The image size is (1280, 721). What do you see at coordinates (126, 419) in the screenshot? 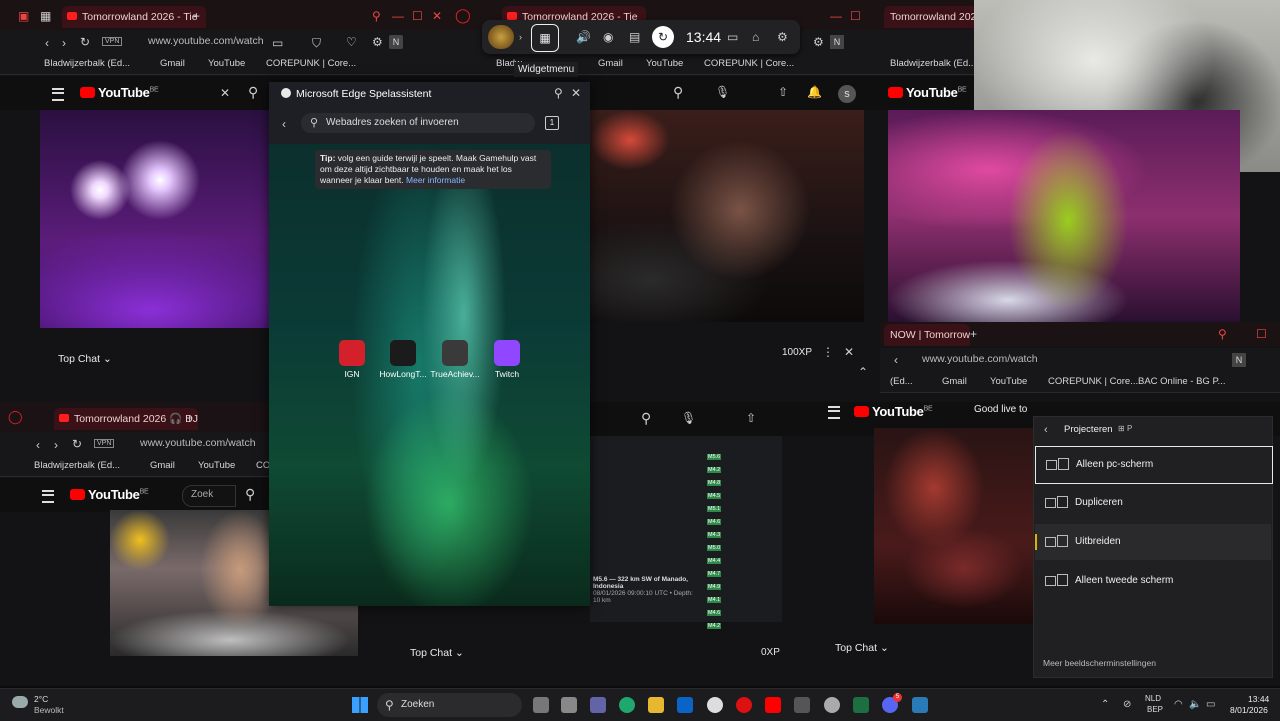
I see `tab-tomorrowland: Tomorrowland 2026 🎧 DJ` at bounding box center [126, 419].